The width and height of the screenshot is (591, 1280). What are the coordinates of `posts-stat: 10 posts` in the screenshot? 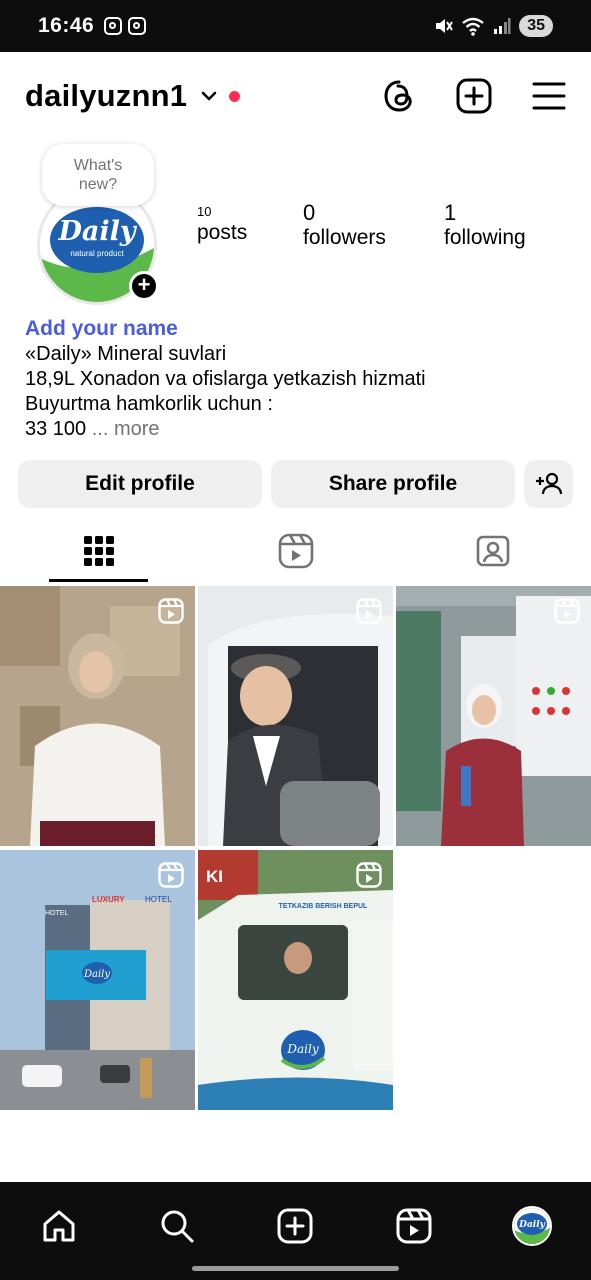 It's located at (222, 224).